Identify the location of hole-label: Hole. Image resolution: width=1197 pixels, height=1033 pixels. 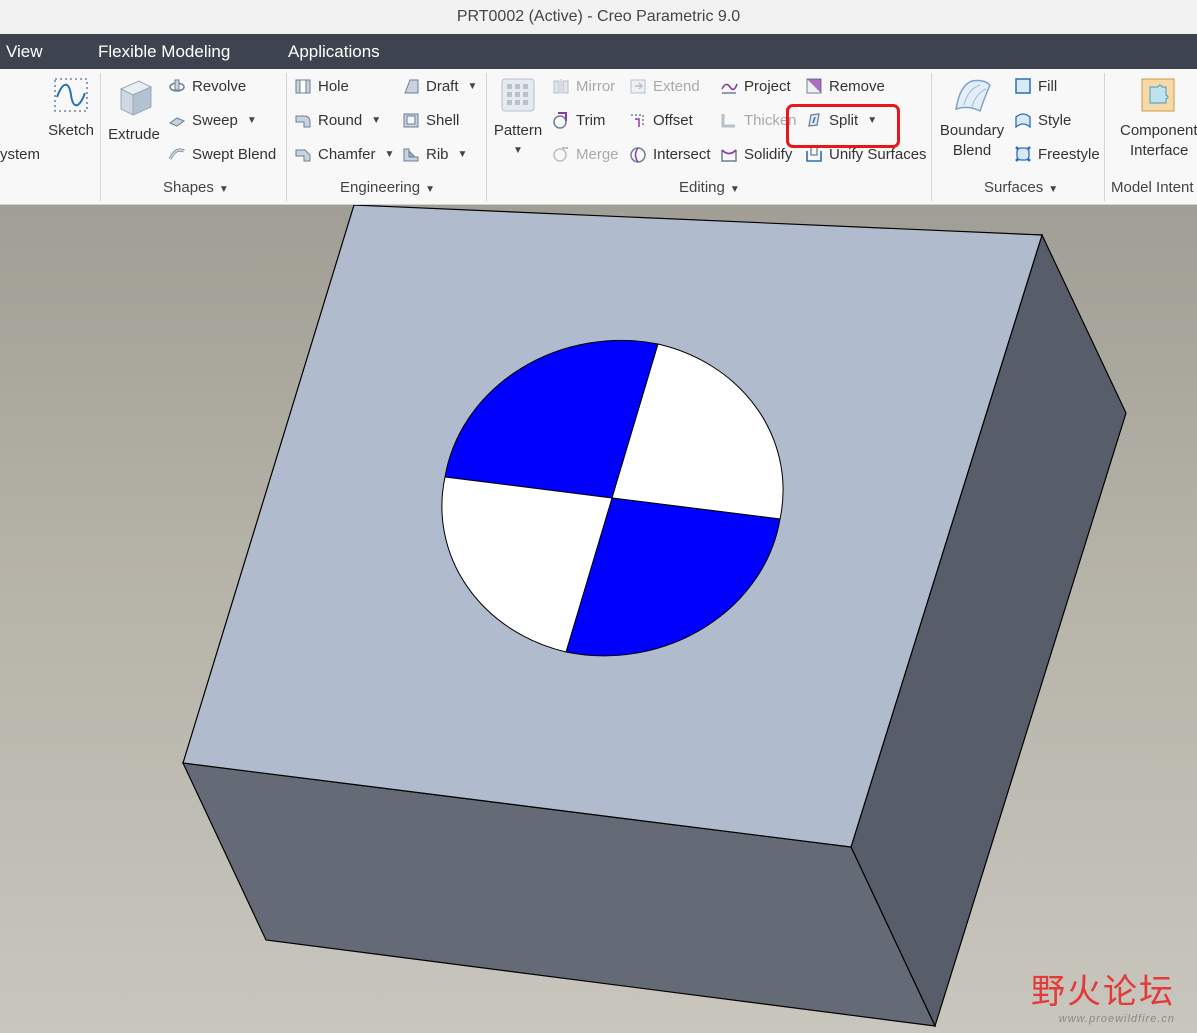
(333, 86).